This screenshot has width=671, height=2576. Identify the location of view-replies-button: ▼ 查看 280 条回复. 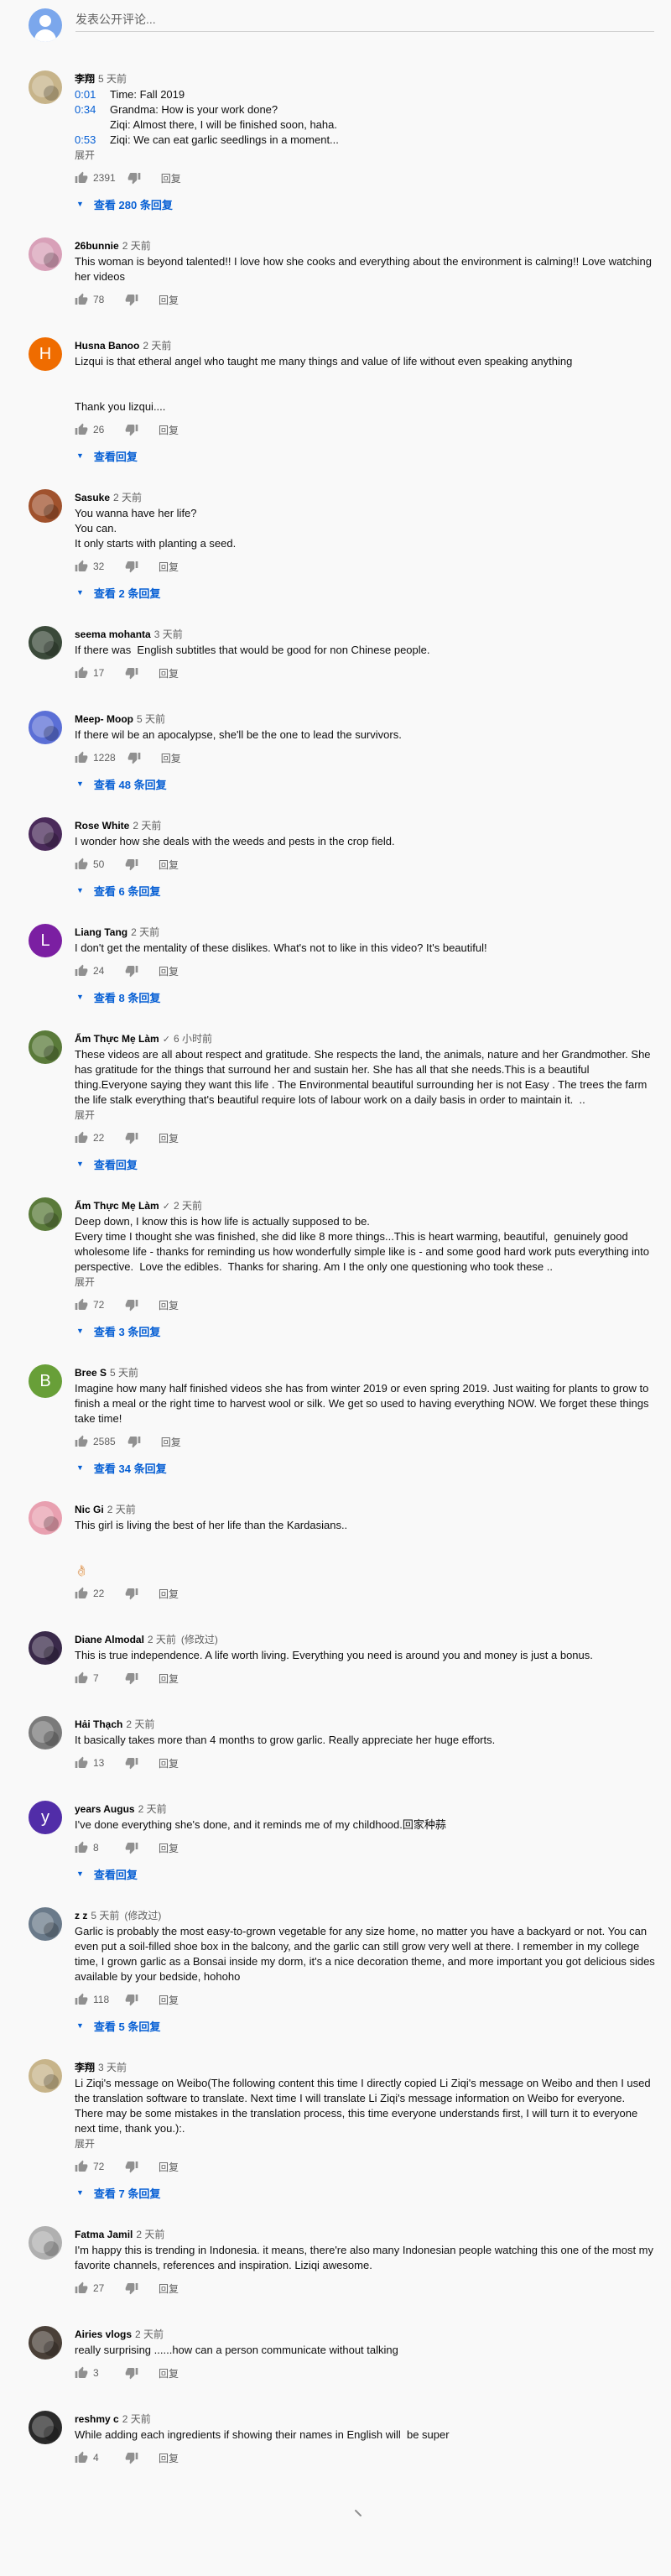
(365, 204).